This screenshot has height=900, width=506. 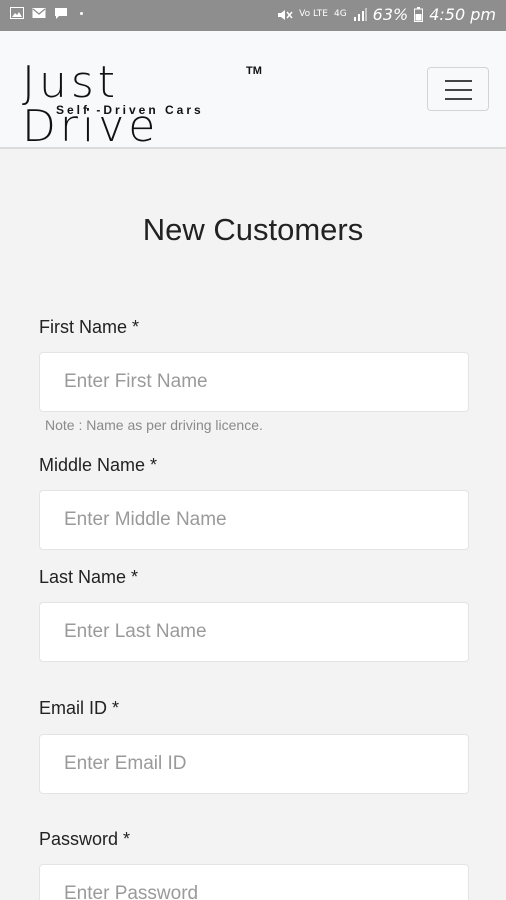 What do you see at coordinates (390, 14) in the screenshot?
I see `battery-percent: 63%` at bounding box center [390, 14].